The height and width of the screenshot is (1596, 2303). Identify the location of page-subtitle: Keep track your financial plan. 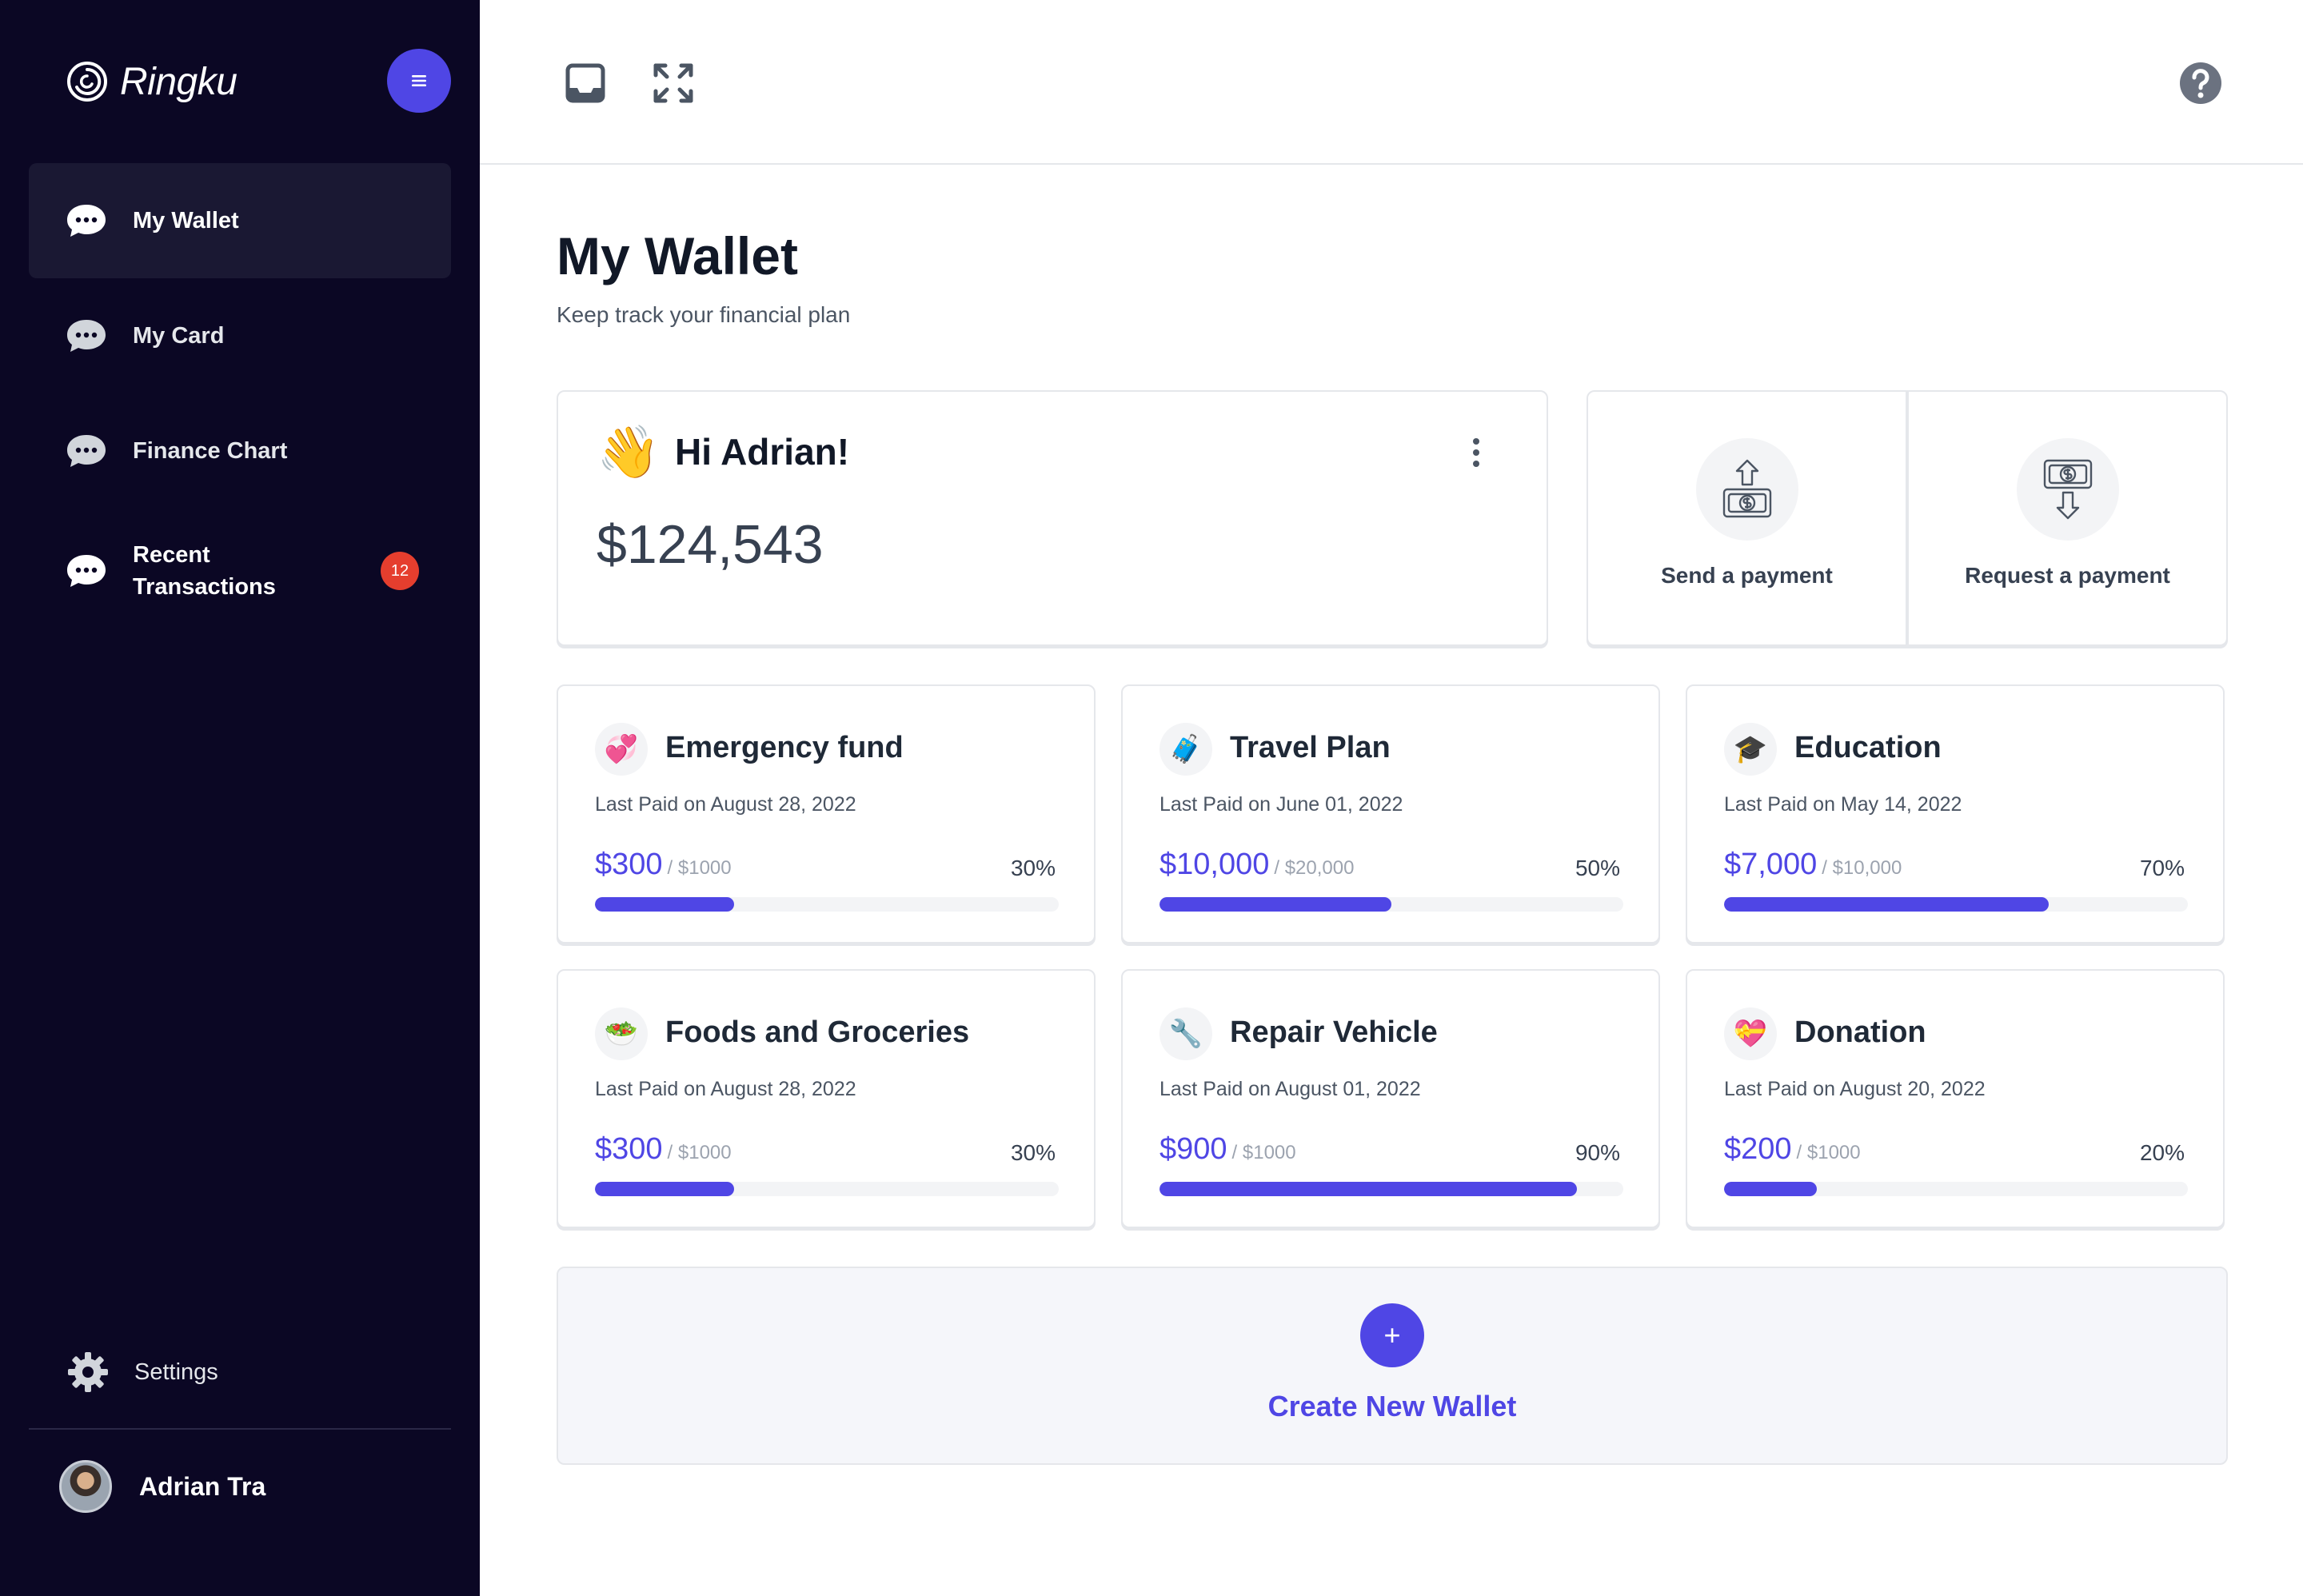
(704, 314).